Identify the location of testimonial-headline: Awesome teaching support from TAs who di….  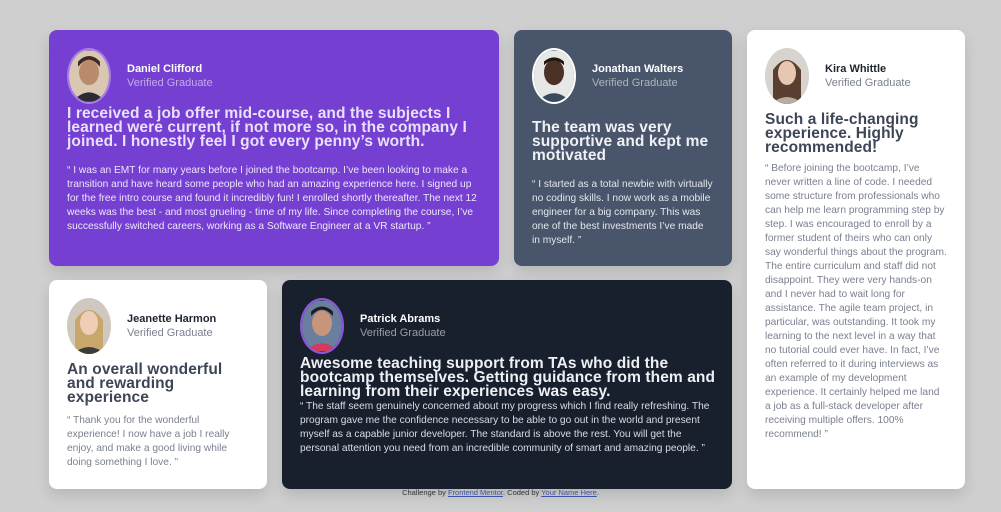
(508, 377).